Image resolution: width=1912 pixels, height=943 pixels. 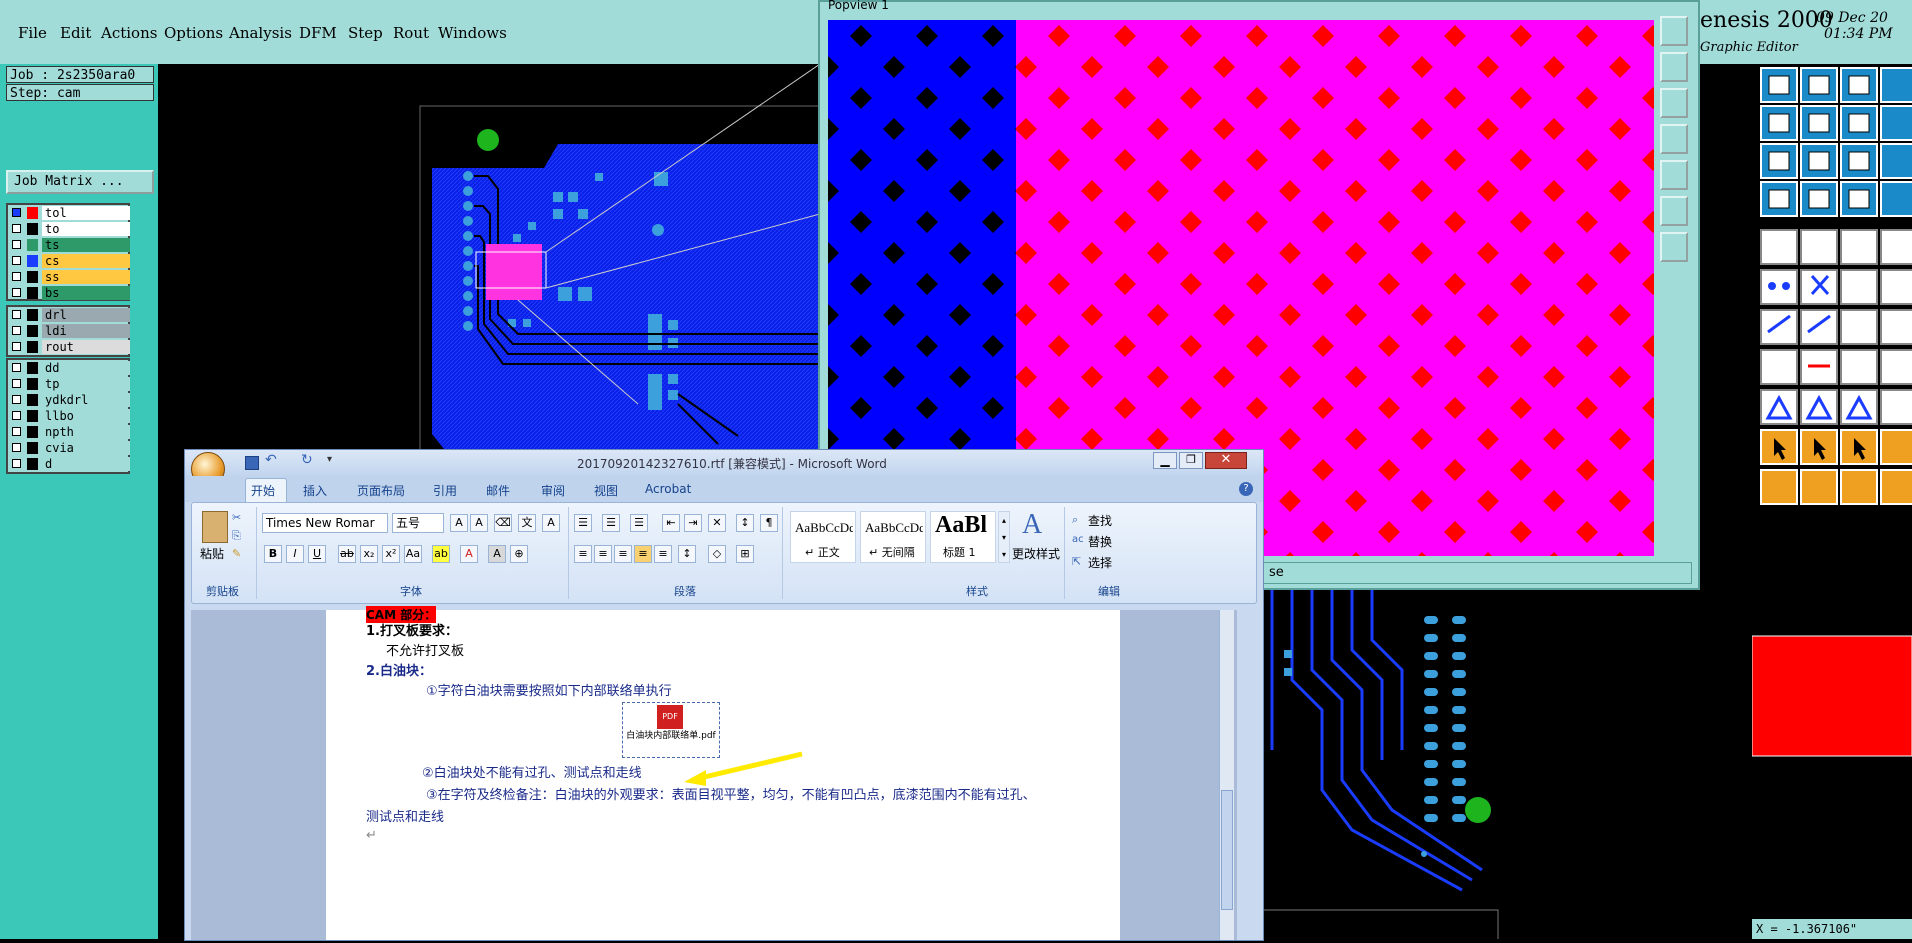 I want to click on vertical-scrollbar, so click(x=1226, y=775).